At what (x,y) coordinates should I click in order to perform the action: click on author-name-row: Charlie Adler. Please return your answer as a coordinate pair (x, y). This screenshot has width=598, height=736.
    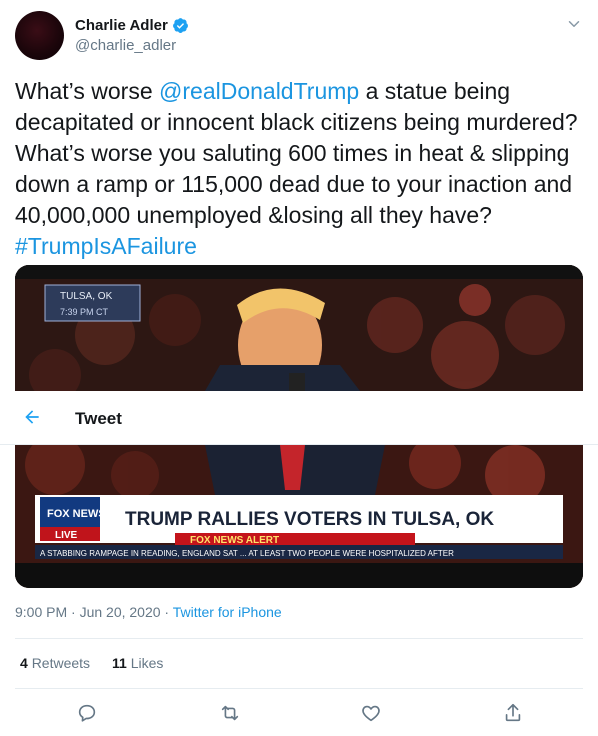
    Looking at the image, I should click on (132, 25).